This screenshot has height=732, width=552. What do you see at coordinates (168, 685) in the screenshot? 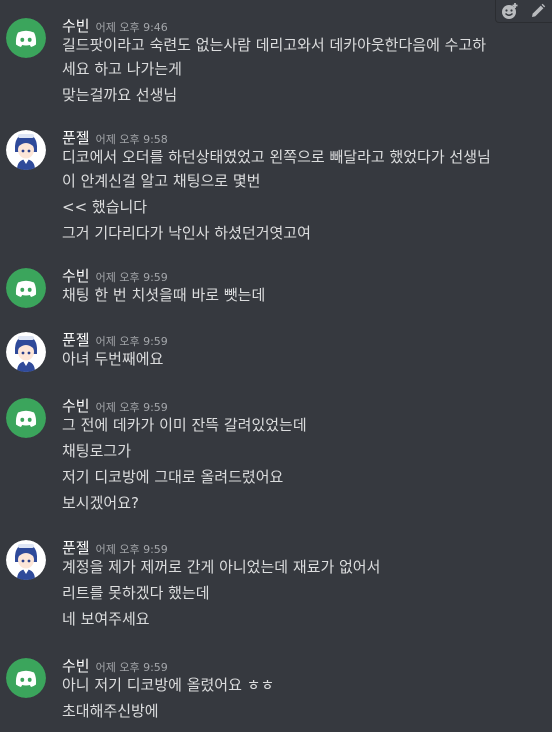
I see `message-text: 아니 저기 디코방에 올렸어요 ㅎㅎ` at bounding box center [168, 685].